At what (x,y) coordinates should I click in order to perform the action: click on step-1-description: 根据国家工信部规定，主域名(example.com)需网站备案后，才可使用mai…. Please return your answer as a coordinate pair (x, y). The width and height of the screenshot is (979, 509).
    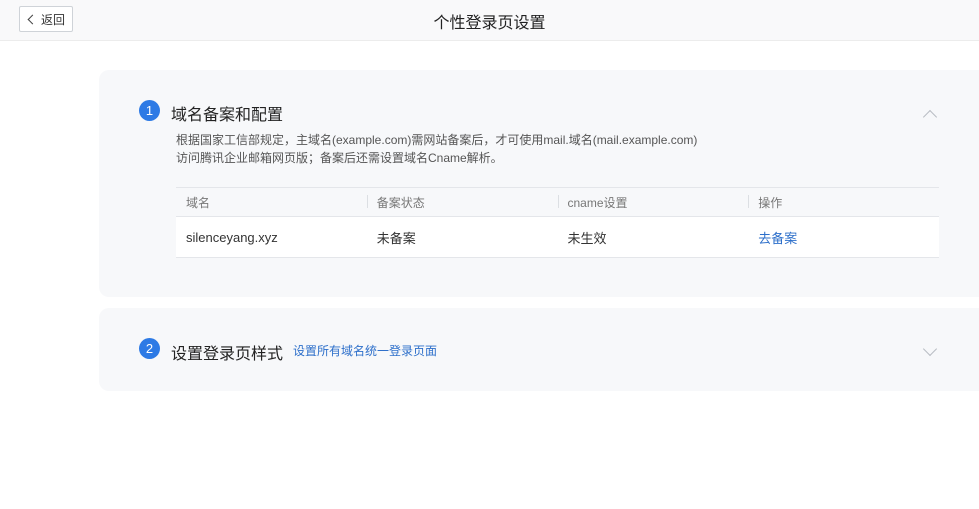
    Looking at the image, I should click on (436, 149).